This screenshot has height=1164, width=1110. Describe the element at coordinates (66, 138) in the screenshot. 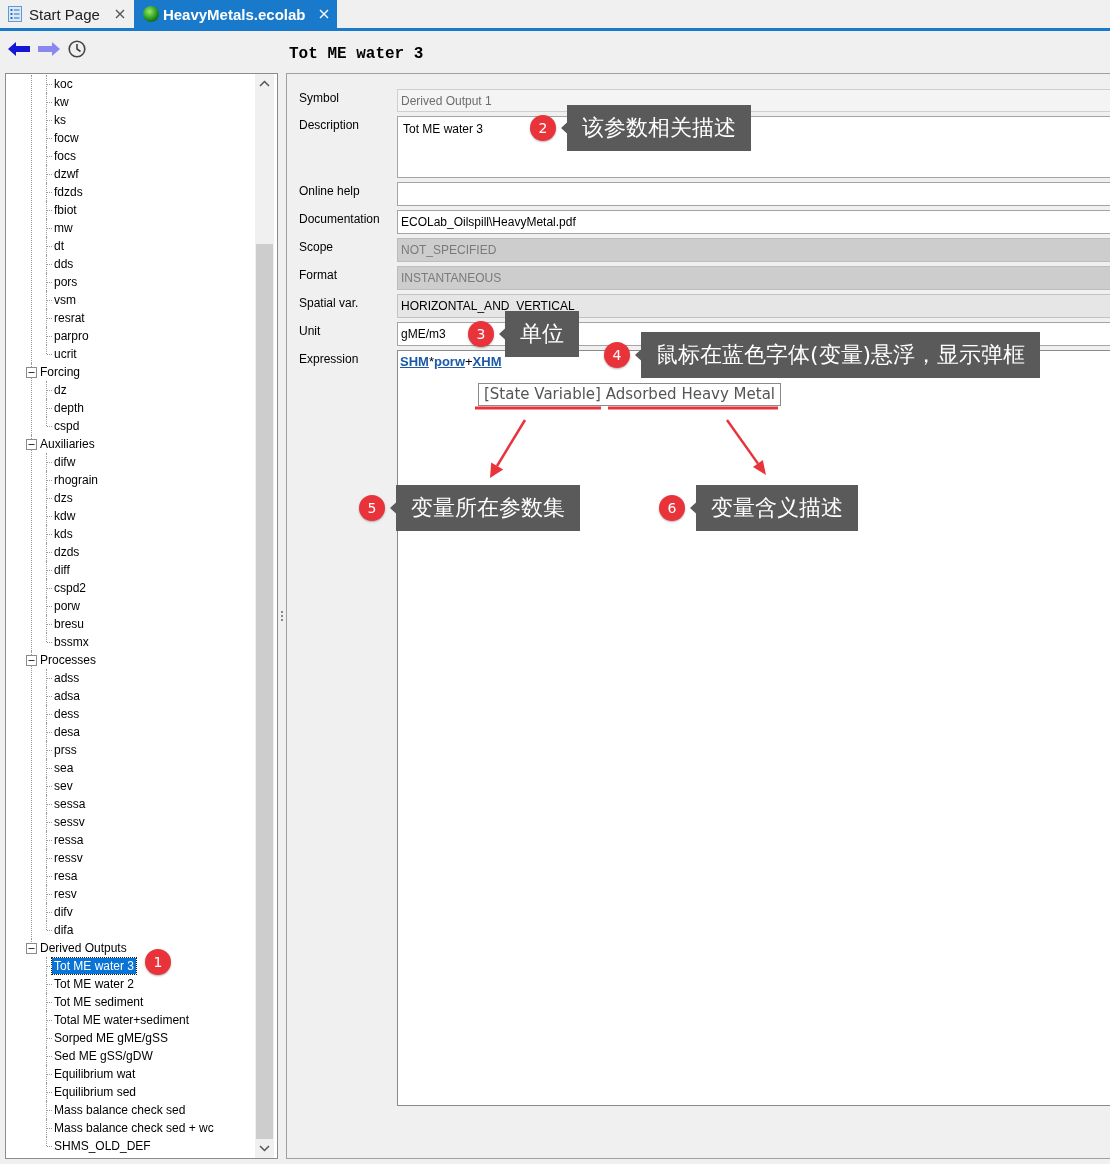

I see `tree-item: focw` at that location.